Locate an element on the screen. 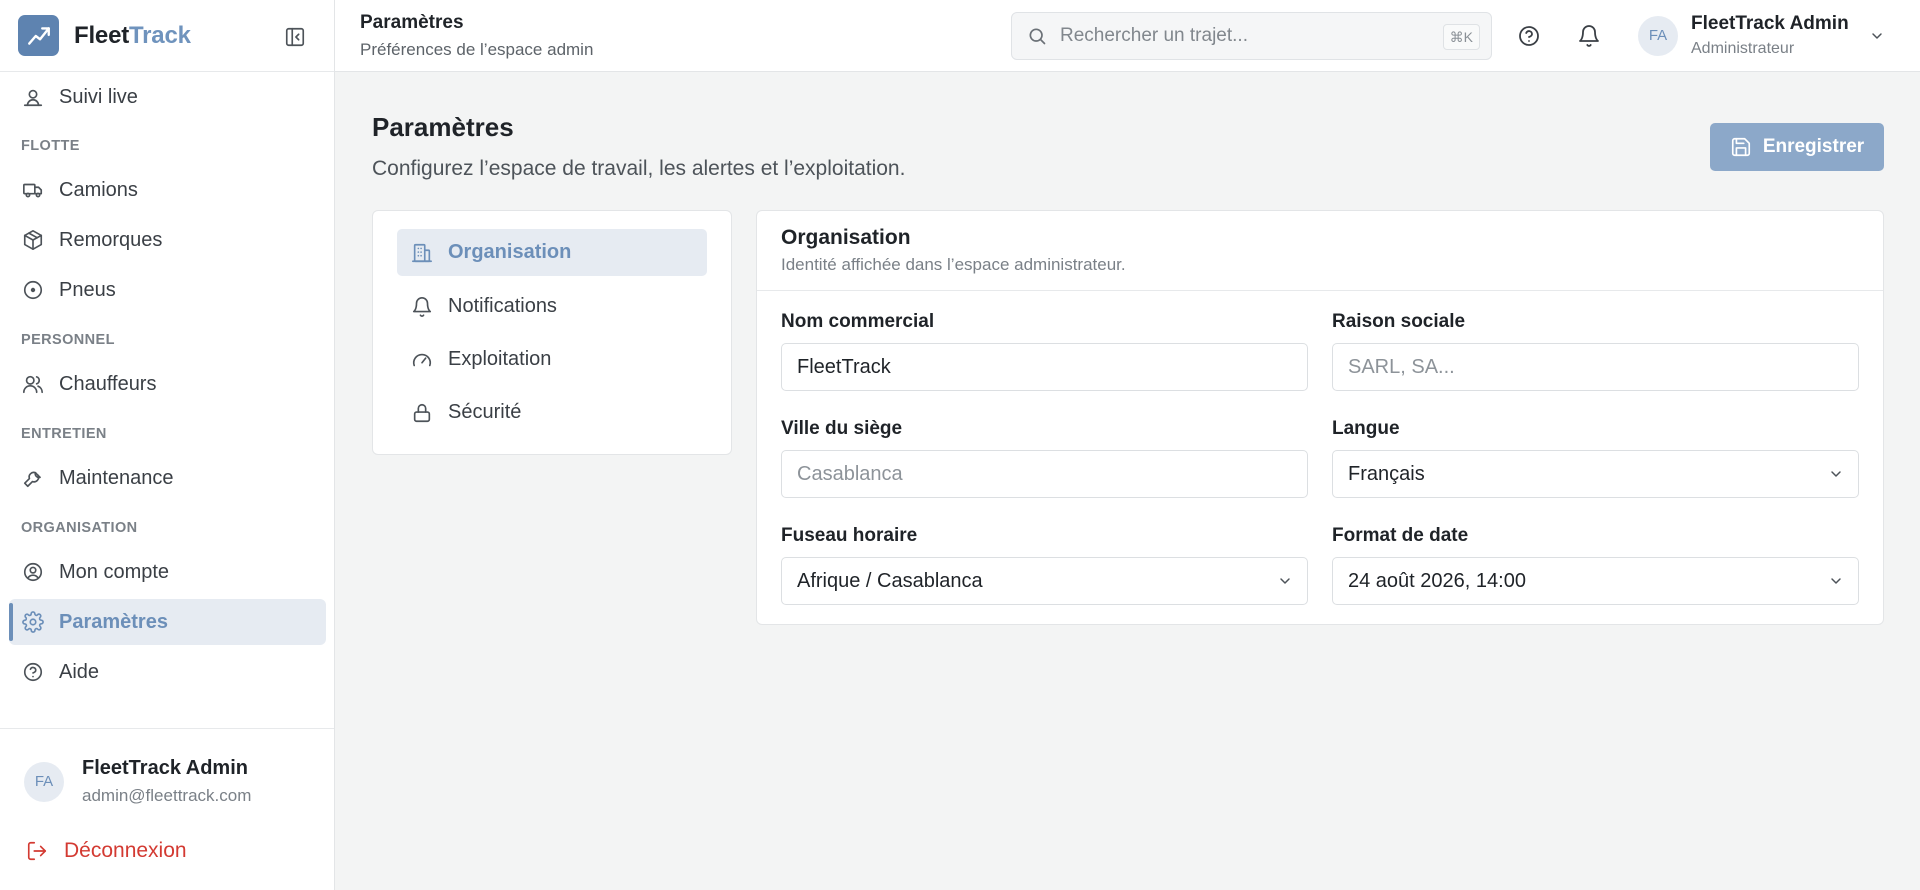 The width and height of the screenshot is (1920, 890). fuseau-horaire-label: Fuseau horaire is located at coordinates (849, 535).